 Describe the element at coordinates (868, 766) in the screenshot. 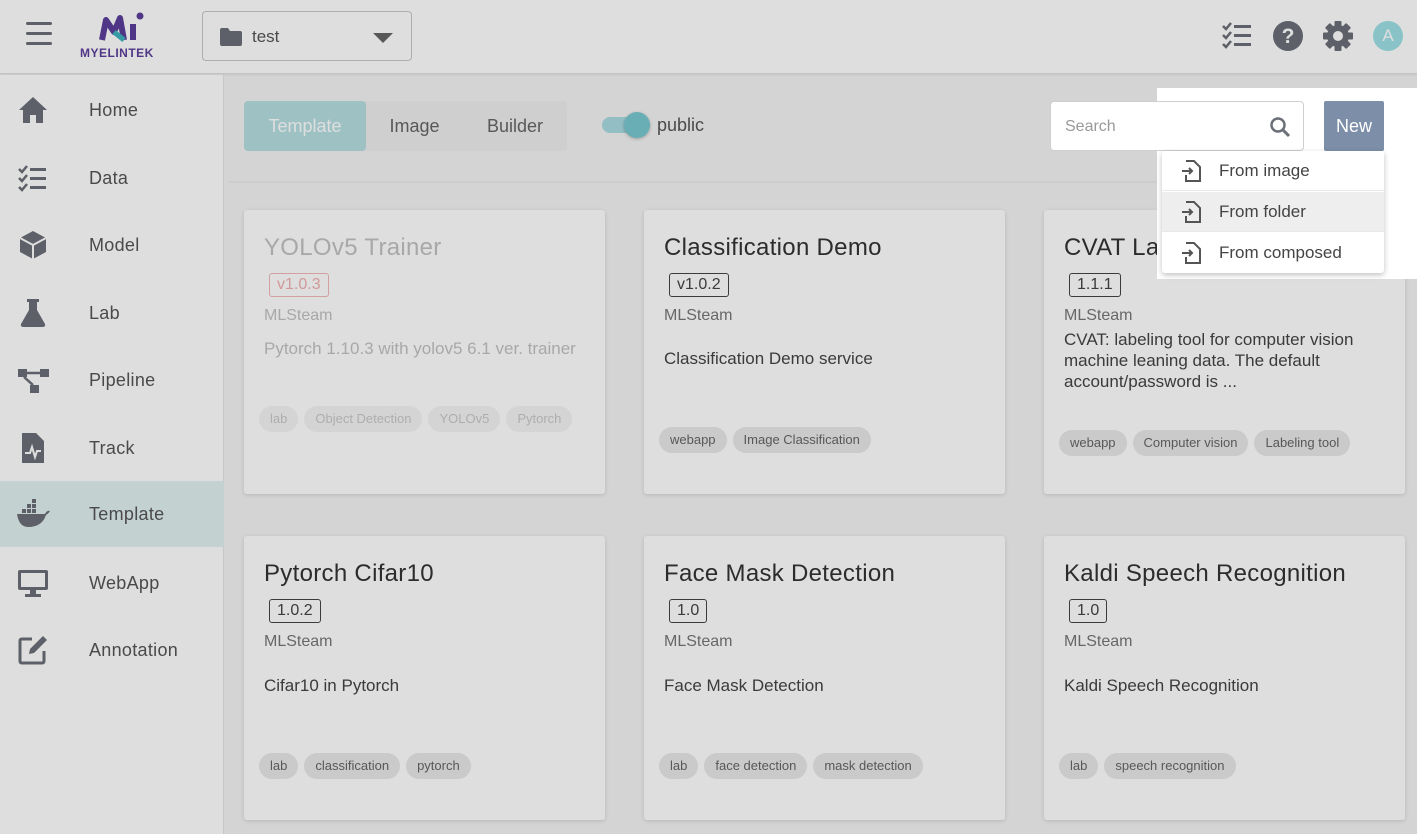

I see `tag: mask detection` at that location.